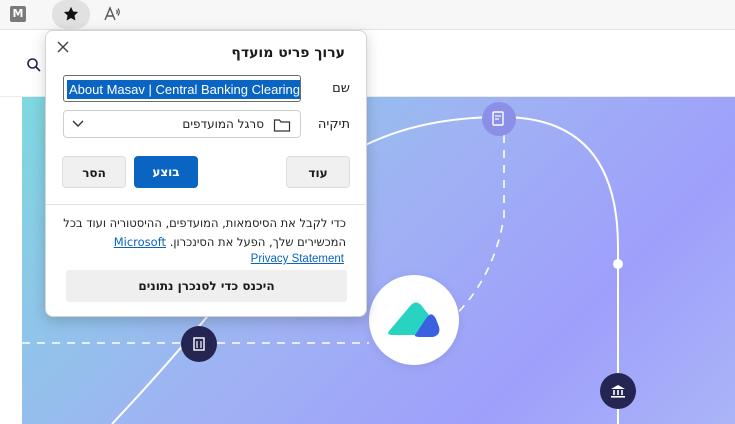  I want to click on divider, so click(206, 204).